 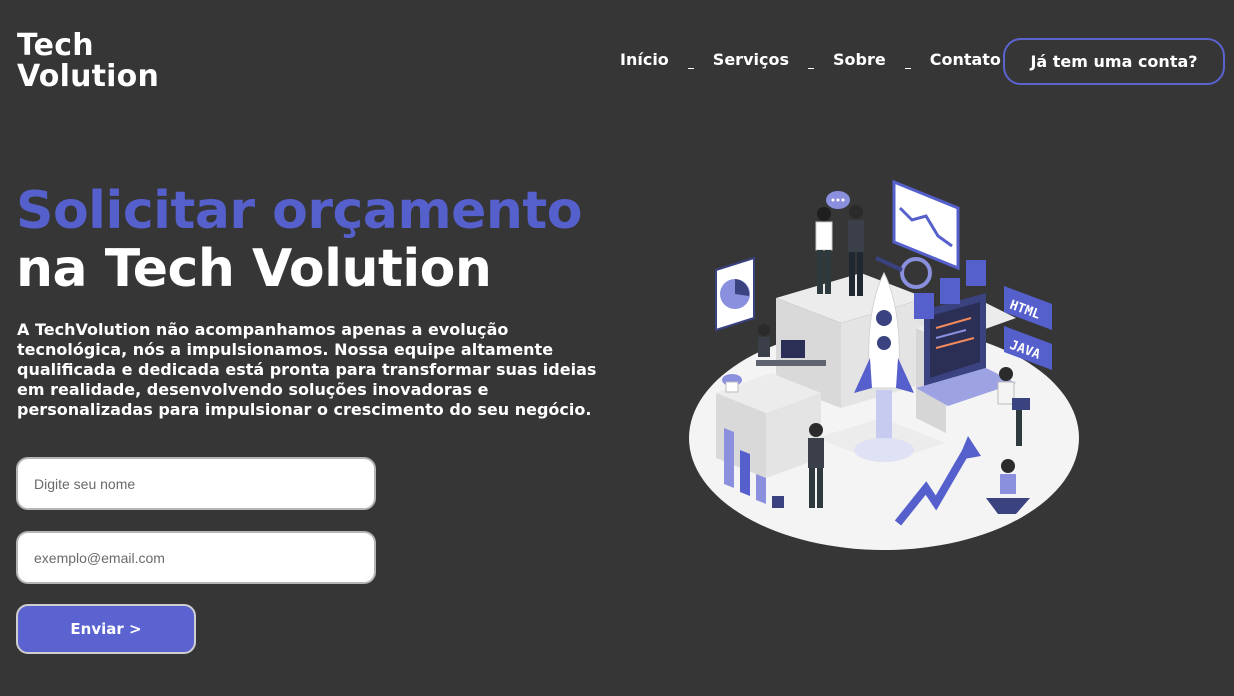 What do you see at coordinates (965, 59) in the screenshot?
I see `nav-item-contato: Contato` at bounding box center [965, 59].